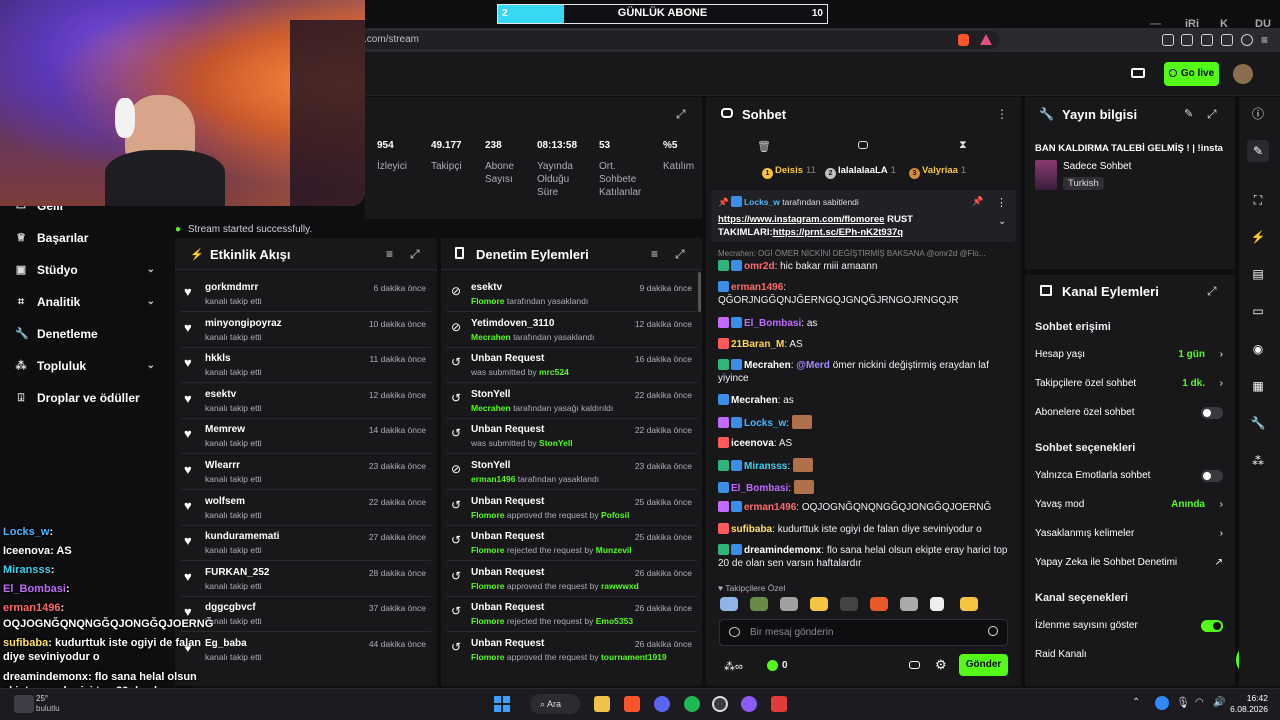  I want to click on moderation-title: esektv, so click(486, 287).